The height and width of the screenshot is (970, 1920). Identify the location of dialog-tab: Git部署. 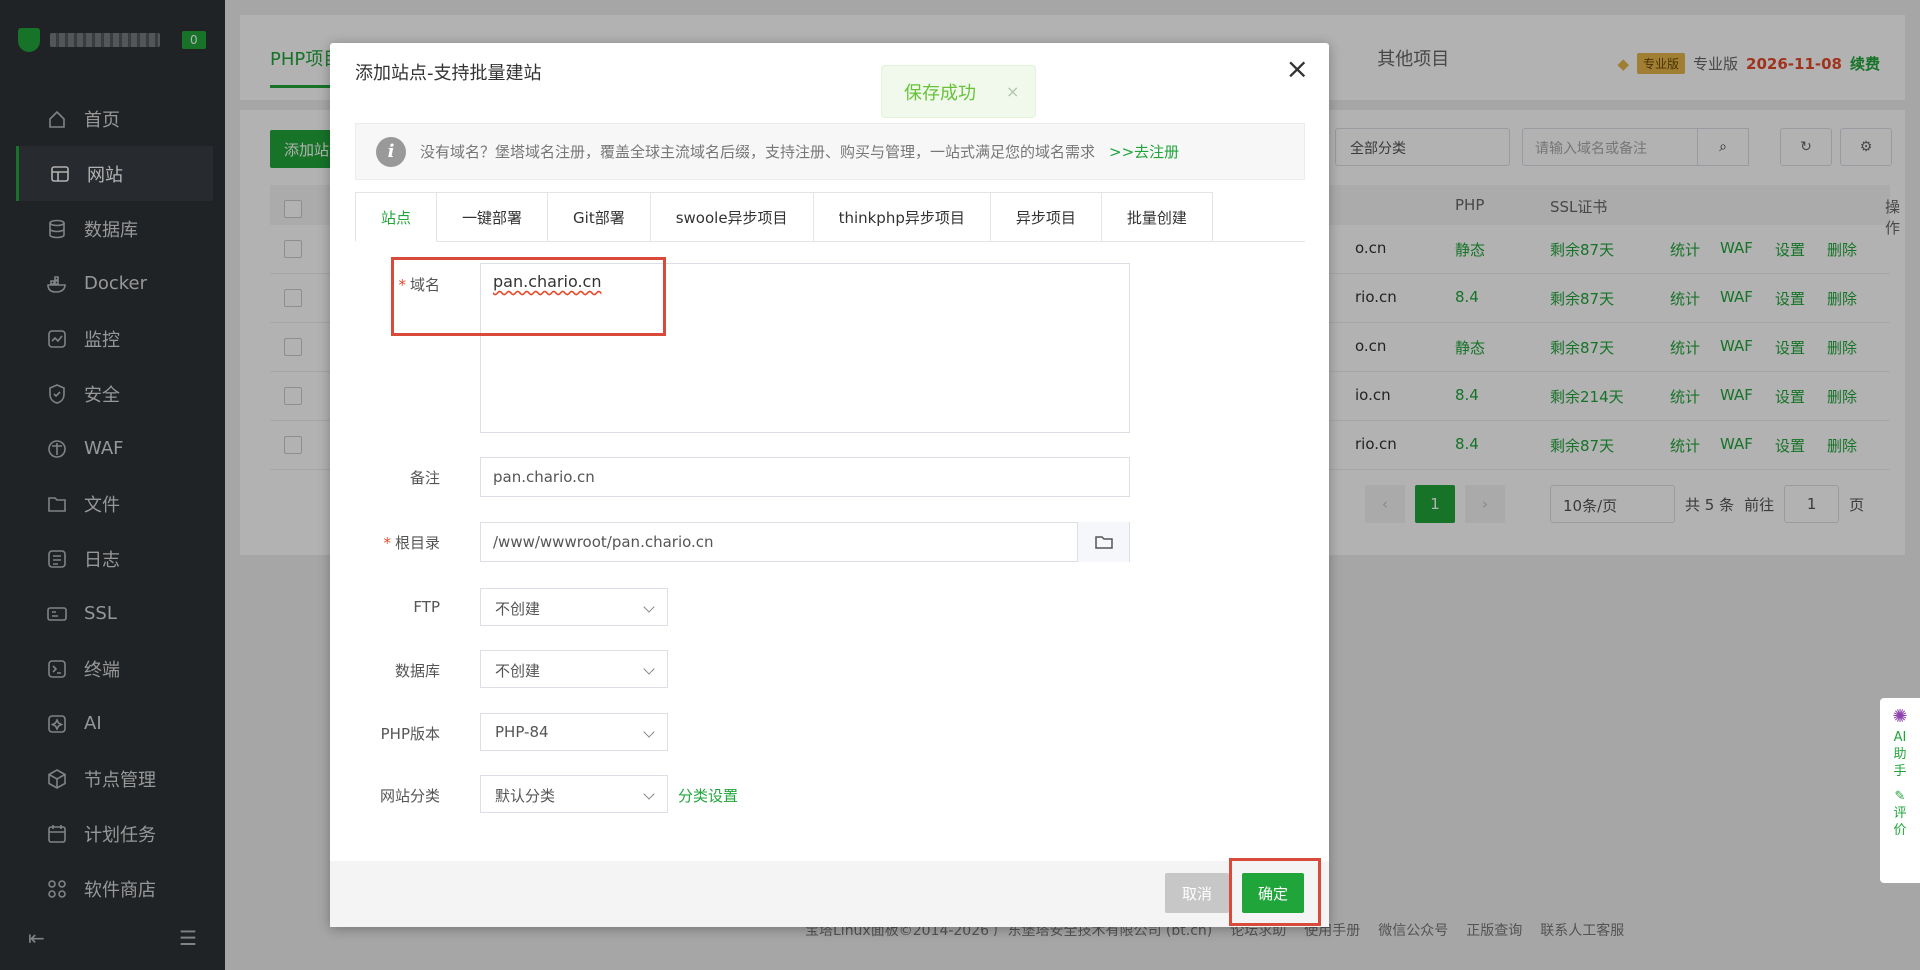
(599, 217).